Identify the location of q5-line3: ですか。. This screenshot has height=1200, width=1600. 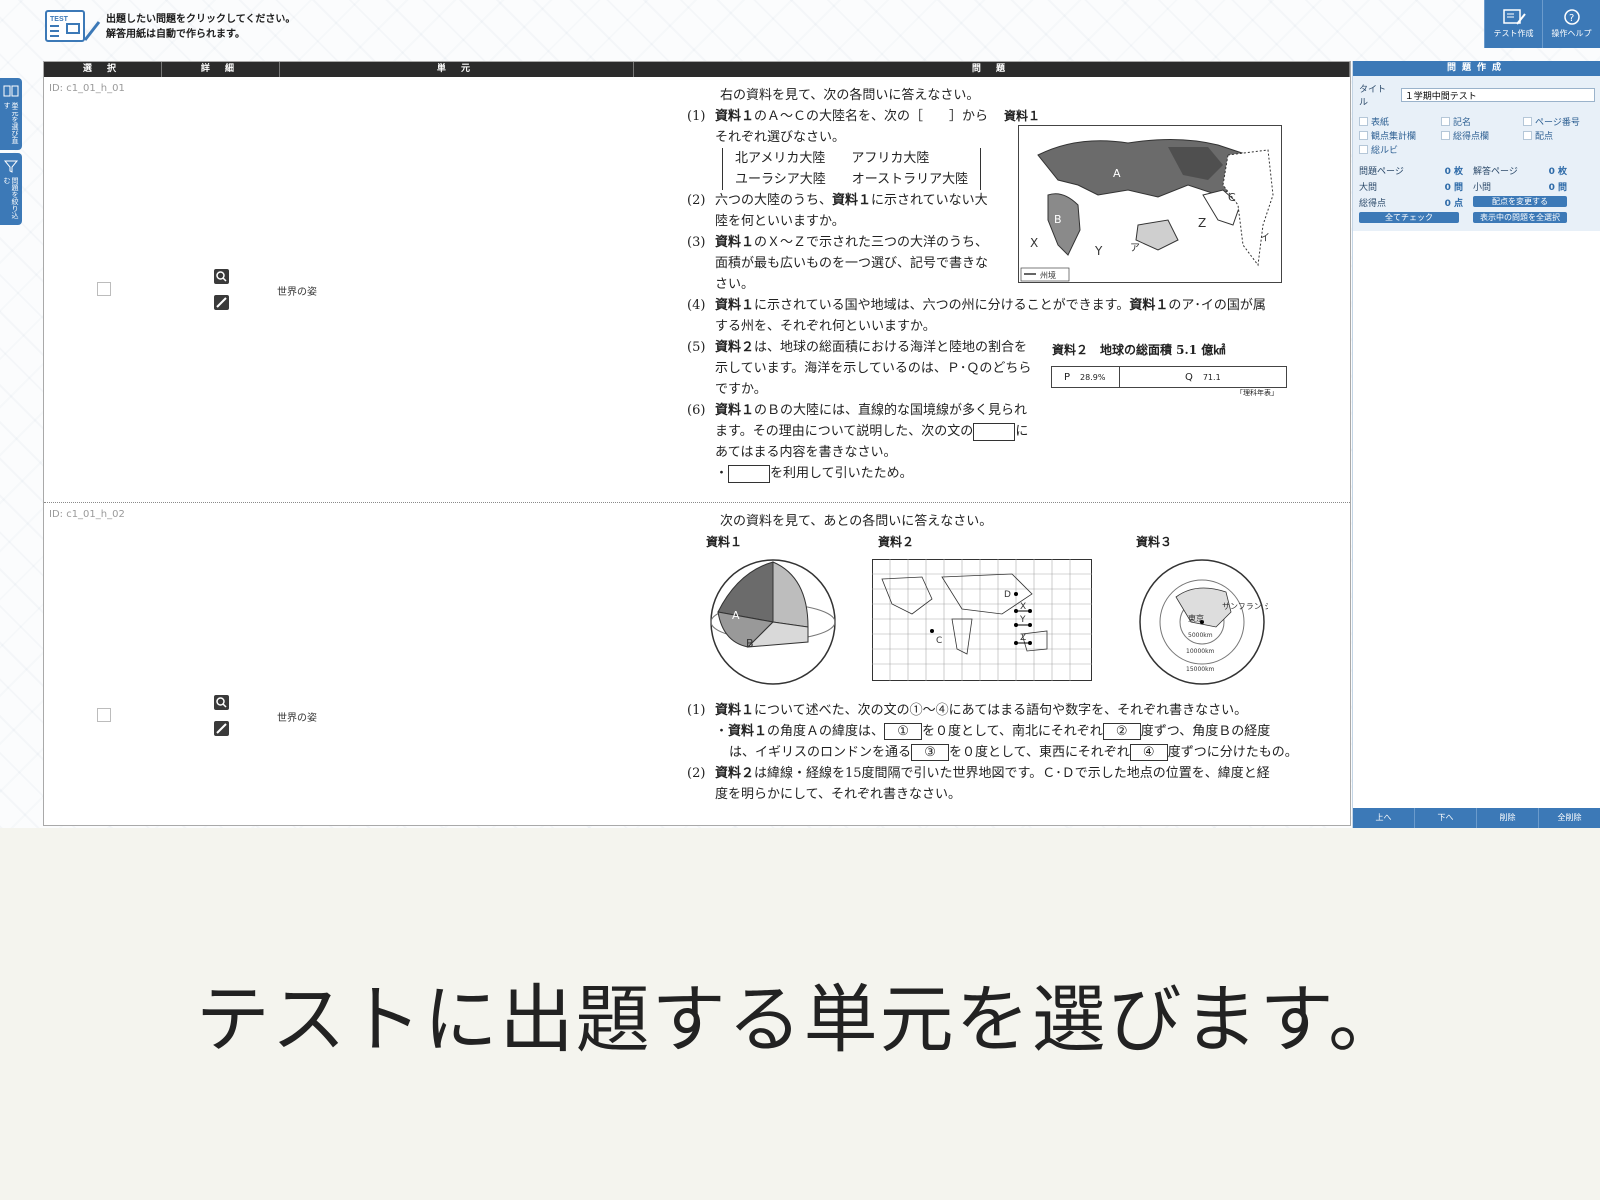
(741, 389).